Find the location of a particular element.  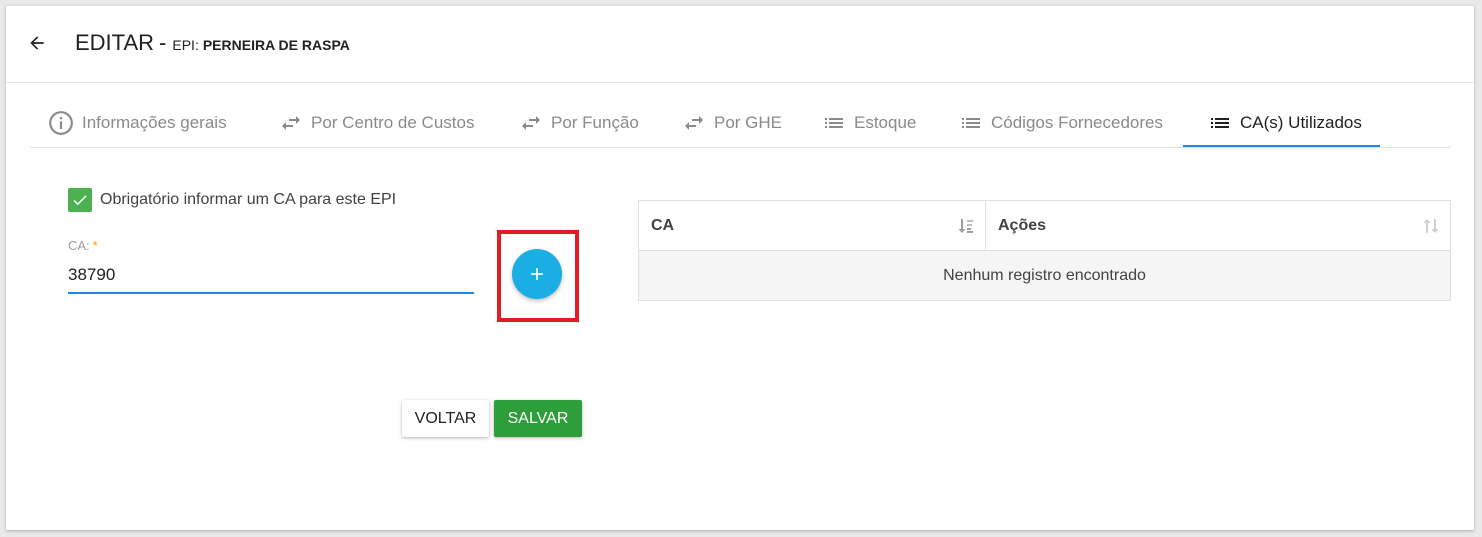

page-header: EDITAR - EPI: PERNEIRA DE RASPA is located at coordinates (740, 44).